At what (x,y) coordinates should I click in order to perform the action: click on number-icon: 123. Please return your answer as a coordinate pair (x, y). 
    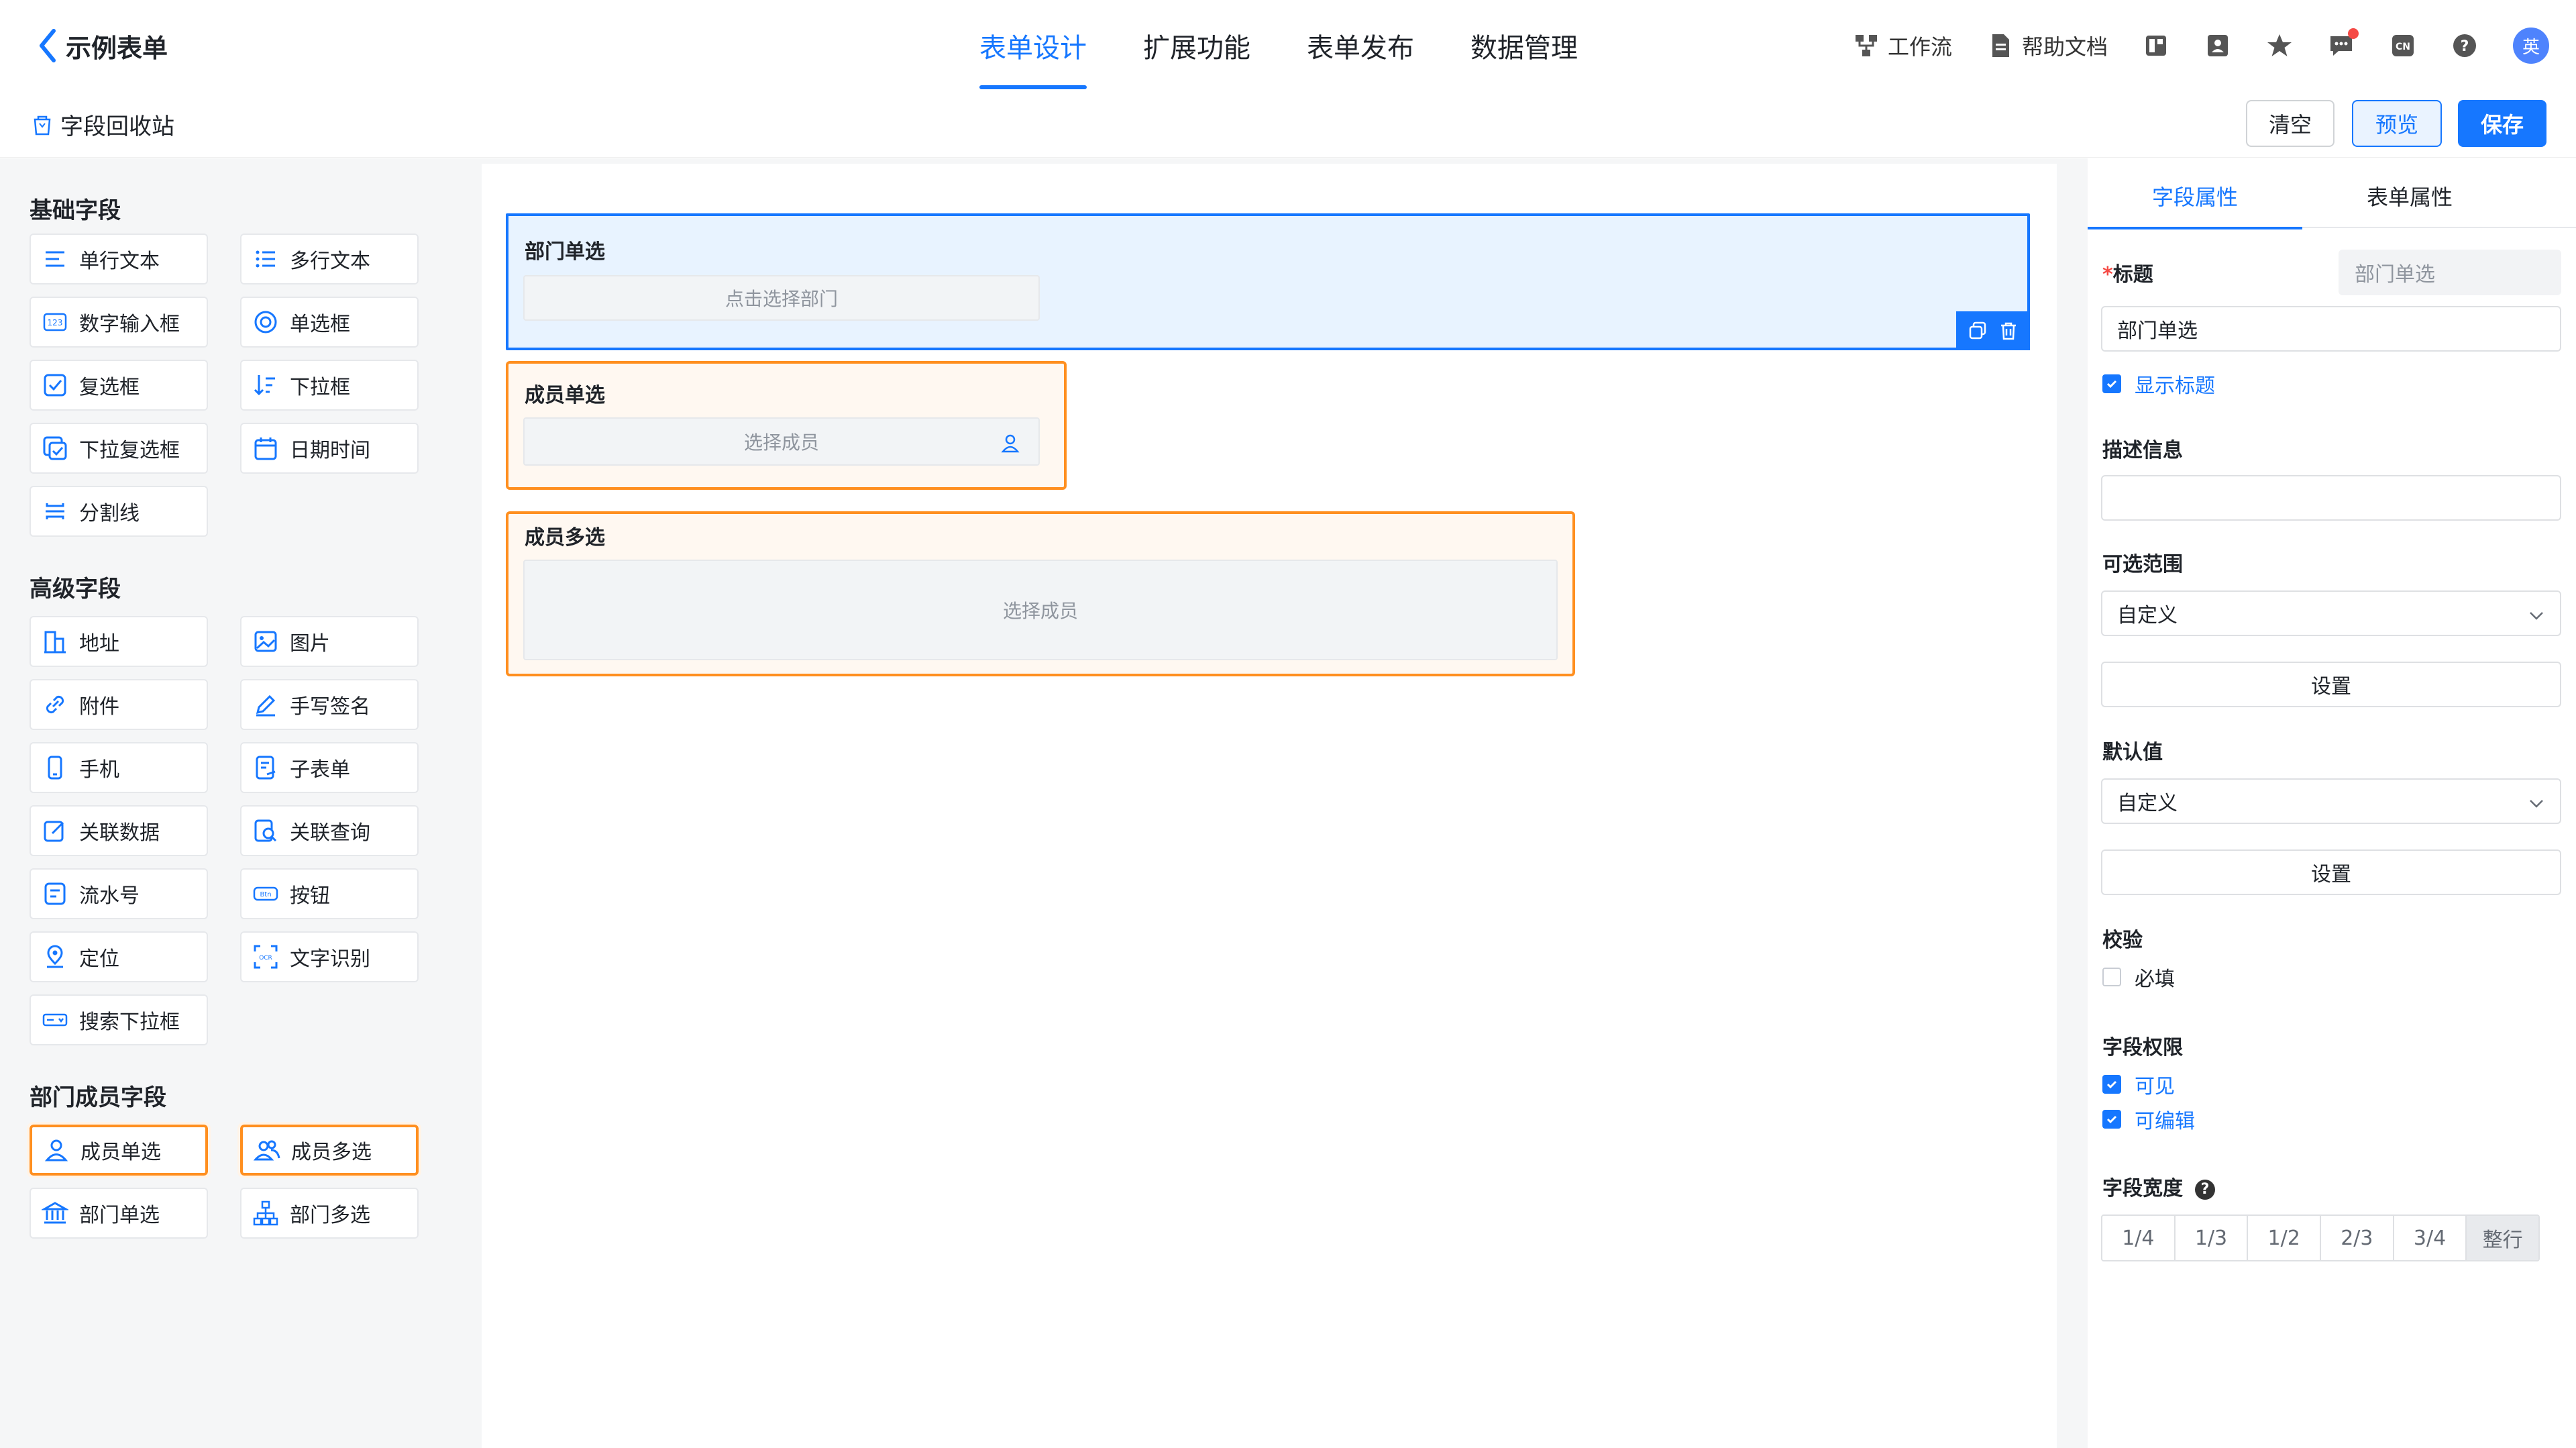
    Looking at the image, I should click on (55, 322).